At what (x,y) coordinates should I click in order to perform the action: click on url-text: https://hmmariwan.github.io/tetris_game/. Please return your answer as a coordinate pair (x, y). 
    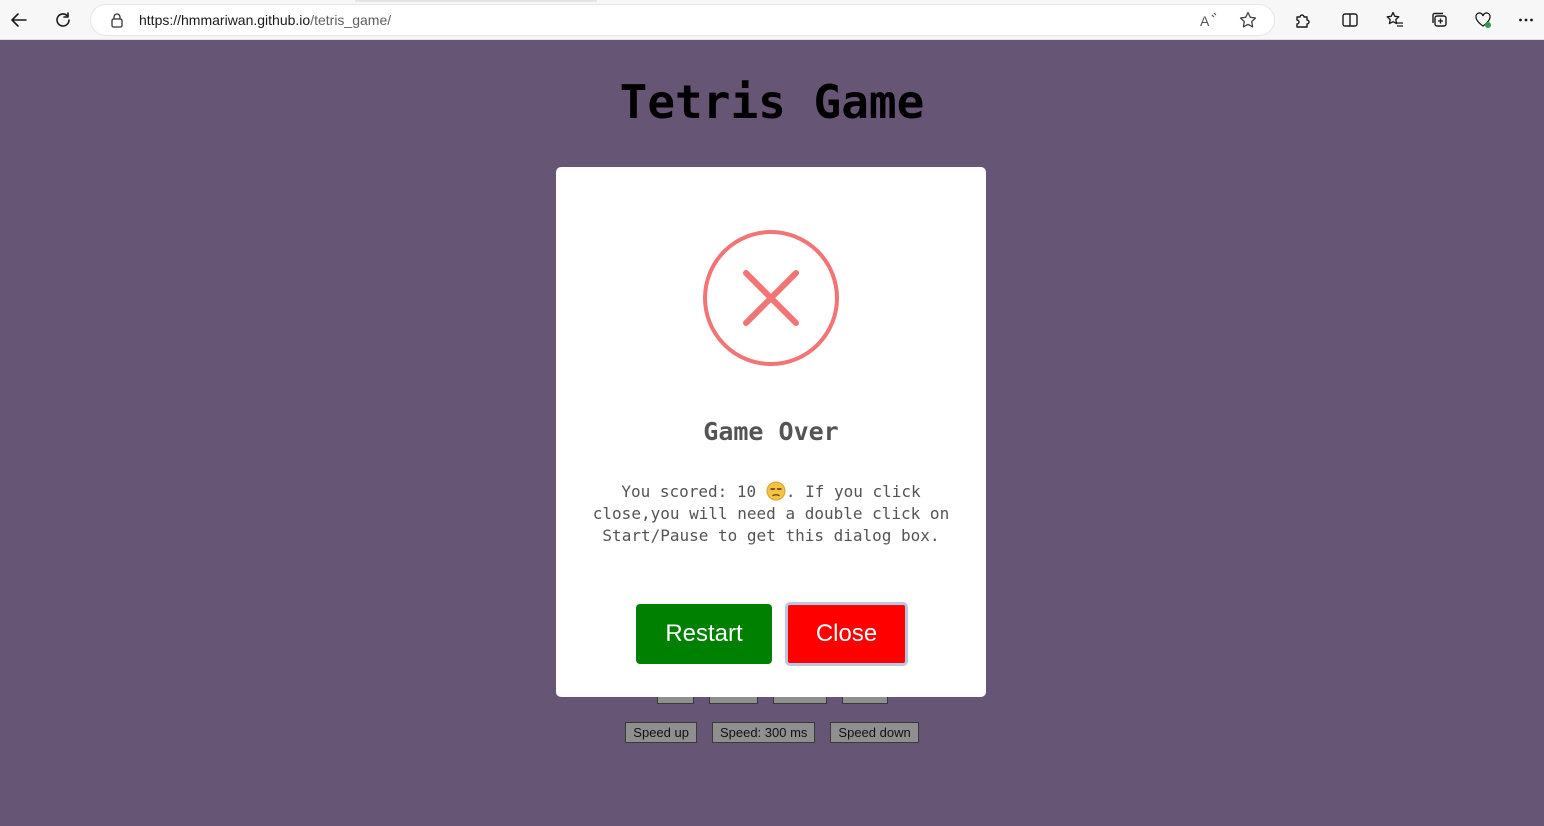
    Looking at the image, I should click on (265, 20).